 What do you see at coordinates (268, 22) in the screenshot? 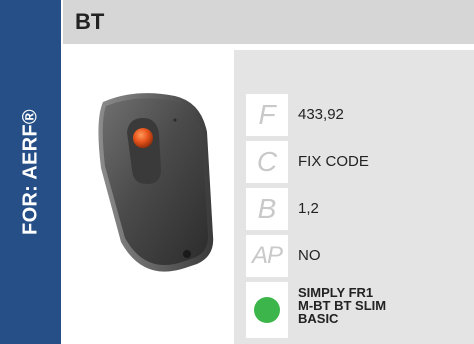
I see `header-bar: BT` at bounding box center [268, 22].